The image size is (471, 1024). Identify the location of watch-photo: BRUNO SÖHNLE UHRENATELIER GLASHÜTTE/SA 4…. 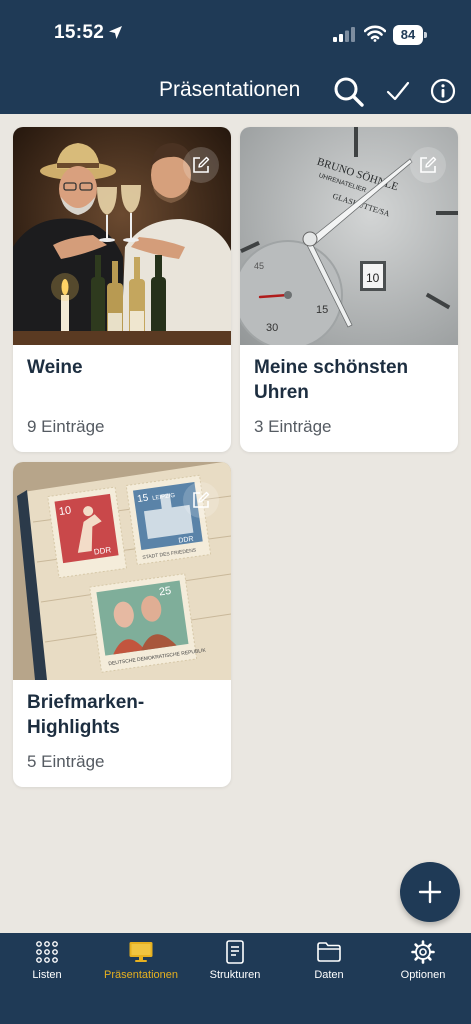
(349, 238).